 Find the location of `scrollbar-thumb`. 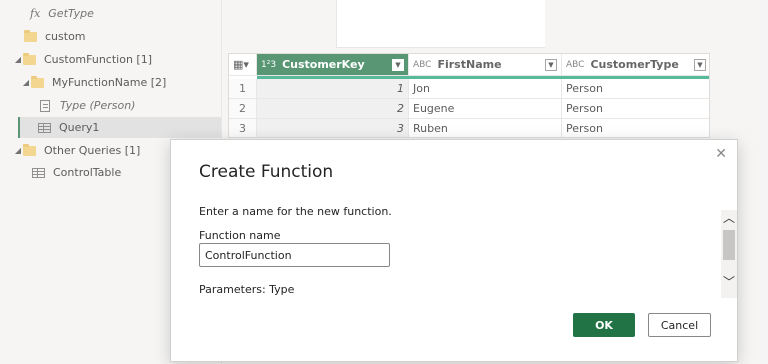

scrollbar-thumb is located at coordinates (729, 245).